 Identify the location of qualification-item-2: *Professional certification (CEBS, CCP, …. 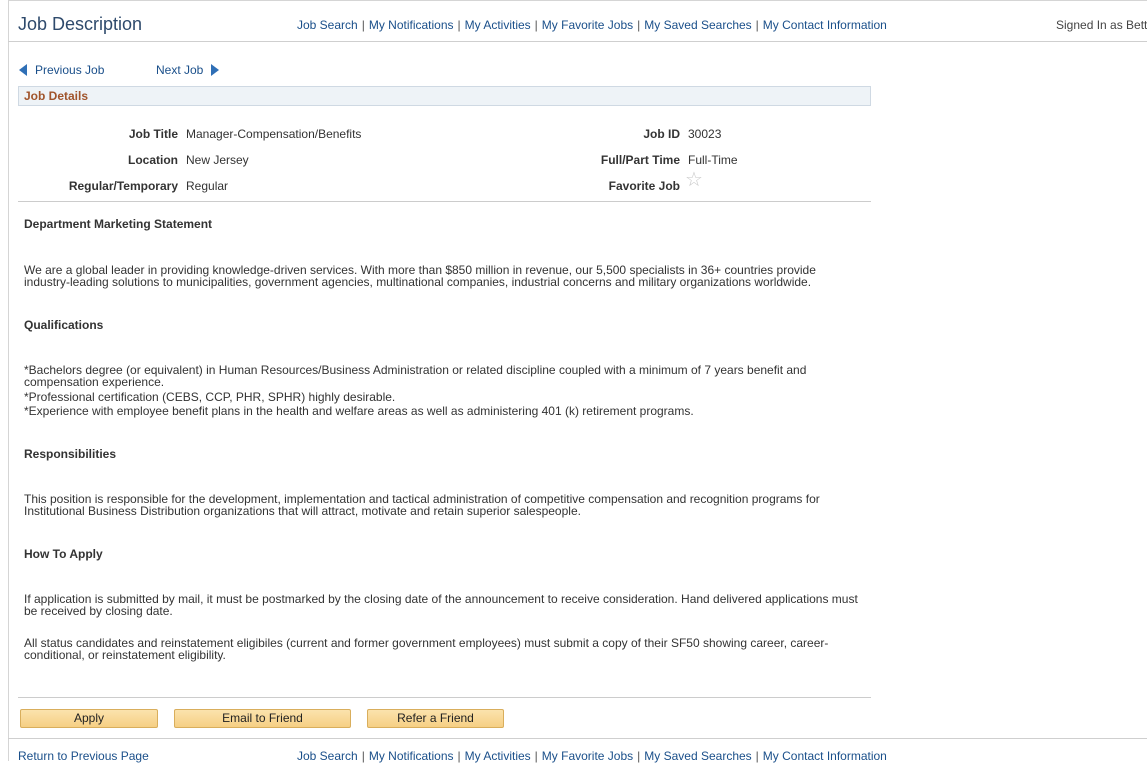
(210, 397).